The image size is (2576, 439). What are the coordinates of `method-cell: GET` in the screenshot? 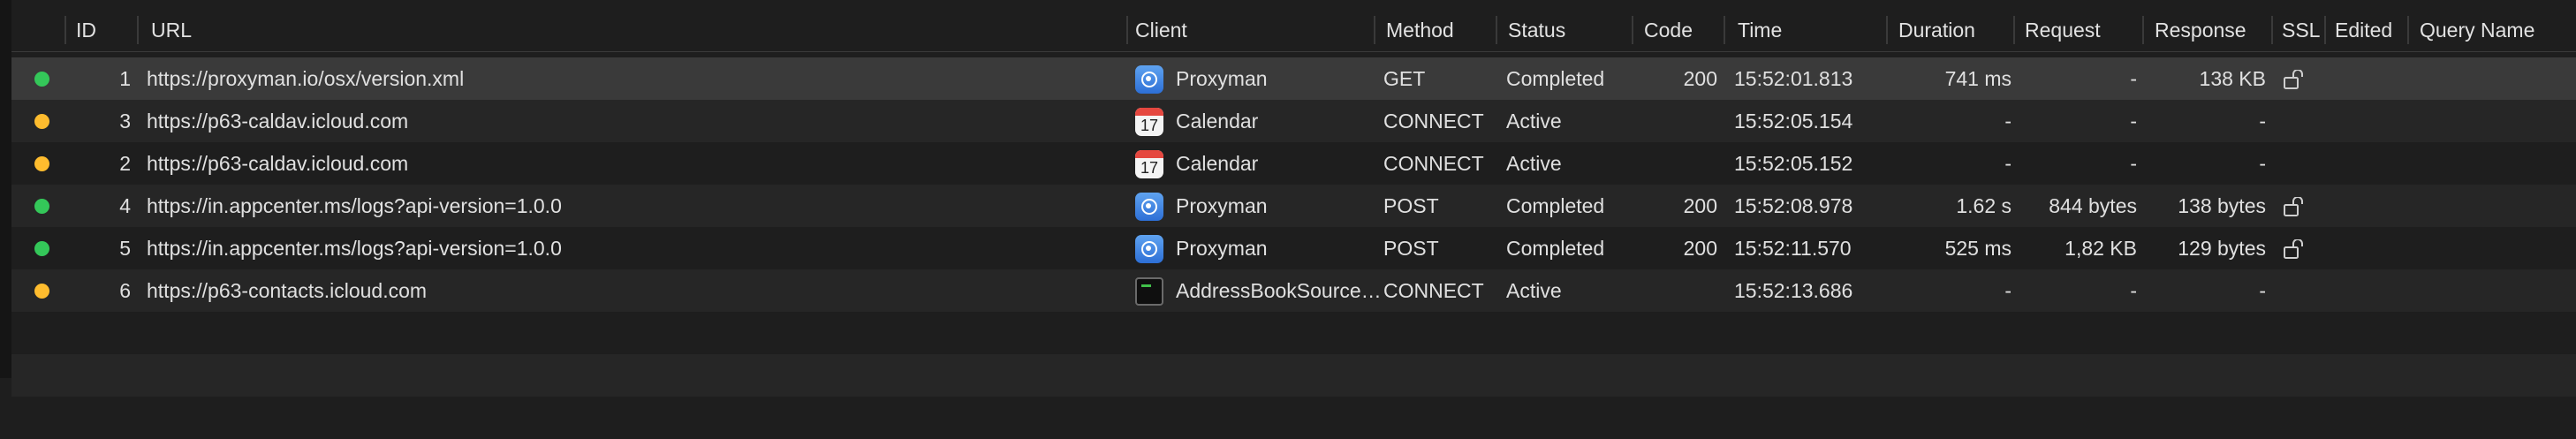 It's located at (1404, 78).